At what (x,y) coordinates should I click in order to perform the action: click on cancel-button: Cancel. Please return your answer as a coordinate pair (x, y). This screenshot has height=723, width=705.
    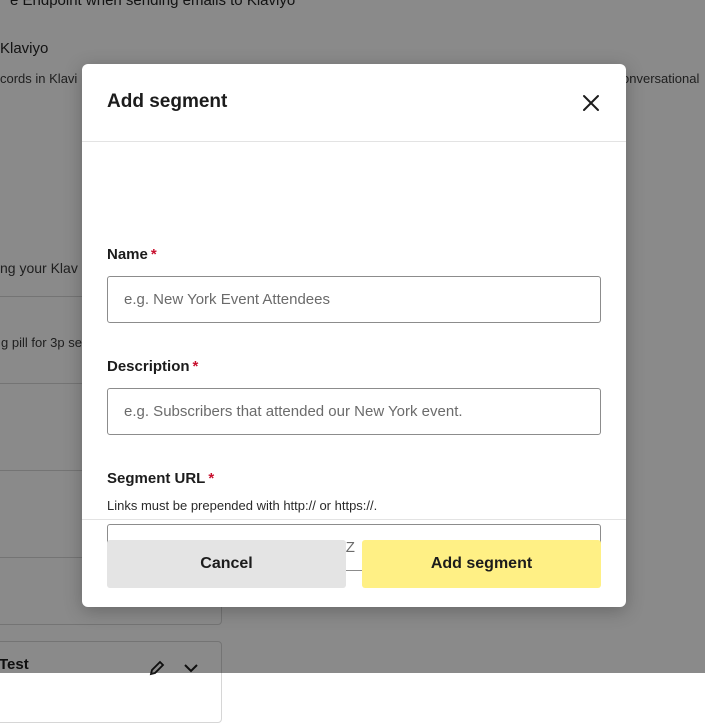
    Looking at the image, I should click on (226, 564).